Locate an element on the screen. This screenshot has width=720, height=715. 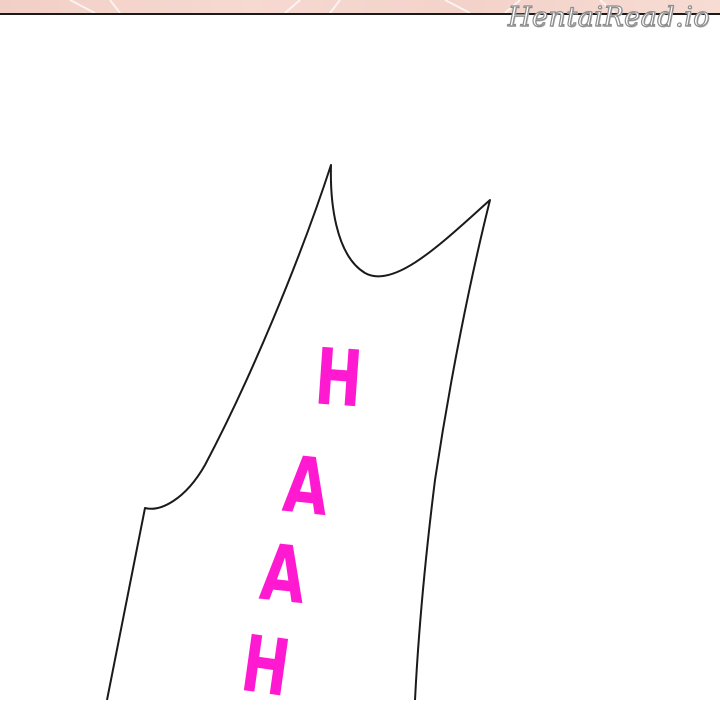
sfx-letter-h1: H is located at coordinates (339, 379).